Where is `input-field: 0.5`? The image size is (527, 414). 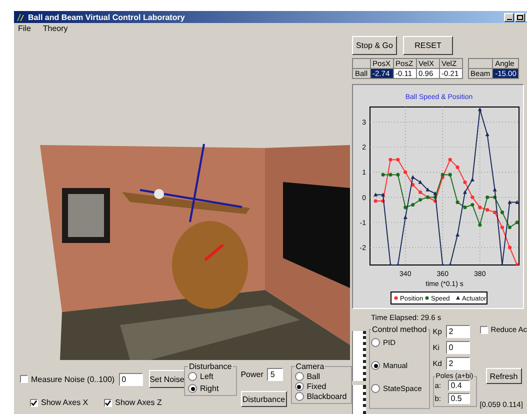 input-field: 0.5 is located at coordinates (459, 398).